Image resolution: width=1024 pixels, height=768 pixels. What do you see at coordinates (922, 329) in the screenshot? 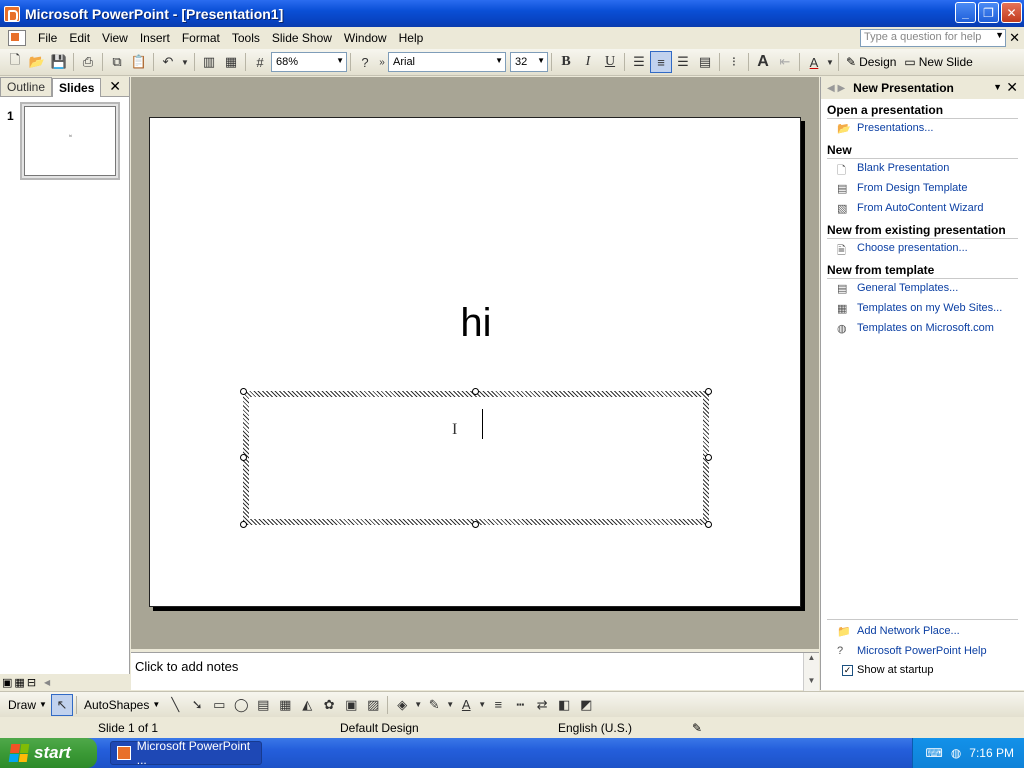
I see `link-microsoft-templates: ◍ Templates on Microsoft.com` at bounding box center [922, 329].